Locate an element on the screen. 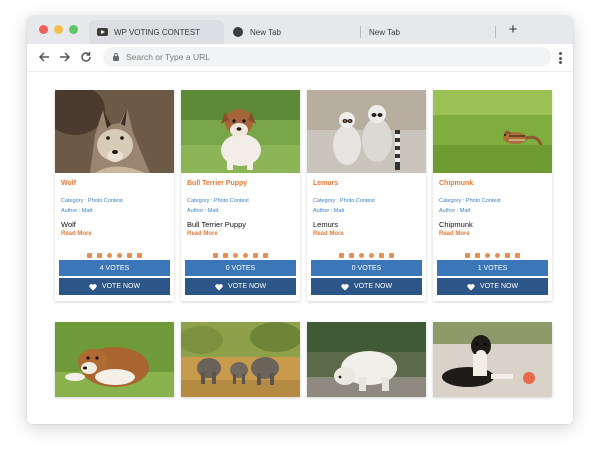 The height and width of the screenshot is (463, 600). entry-photo-bull-terrier-puppy is located at coordinates (240, 131).